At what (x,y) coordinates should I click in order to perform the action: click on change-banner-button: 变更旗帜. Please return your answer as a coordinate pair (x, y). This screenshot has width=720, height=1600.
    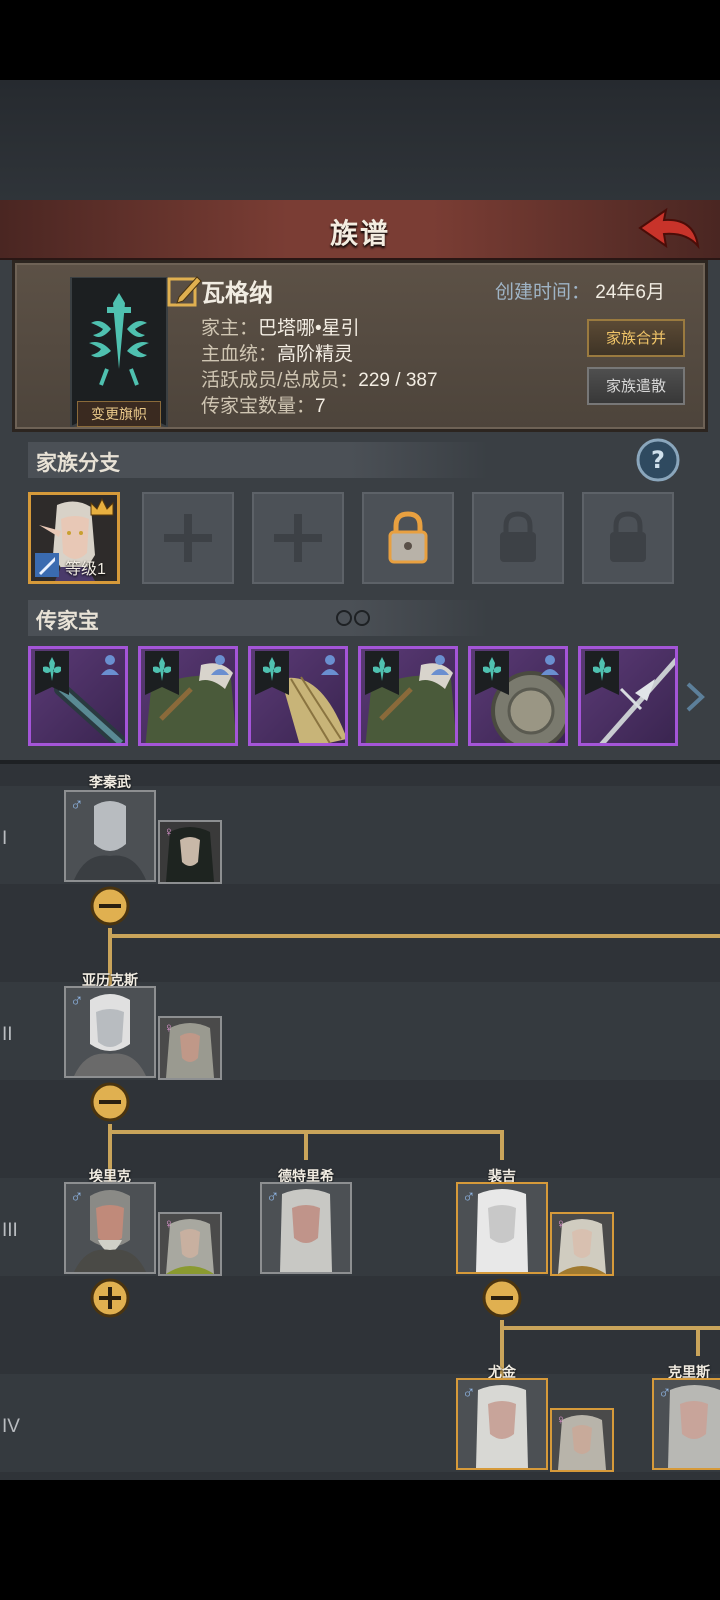
    Looking at the image, I should click on (119, 414).